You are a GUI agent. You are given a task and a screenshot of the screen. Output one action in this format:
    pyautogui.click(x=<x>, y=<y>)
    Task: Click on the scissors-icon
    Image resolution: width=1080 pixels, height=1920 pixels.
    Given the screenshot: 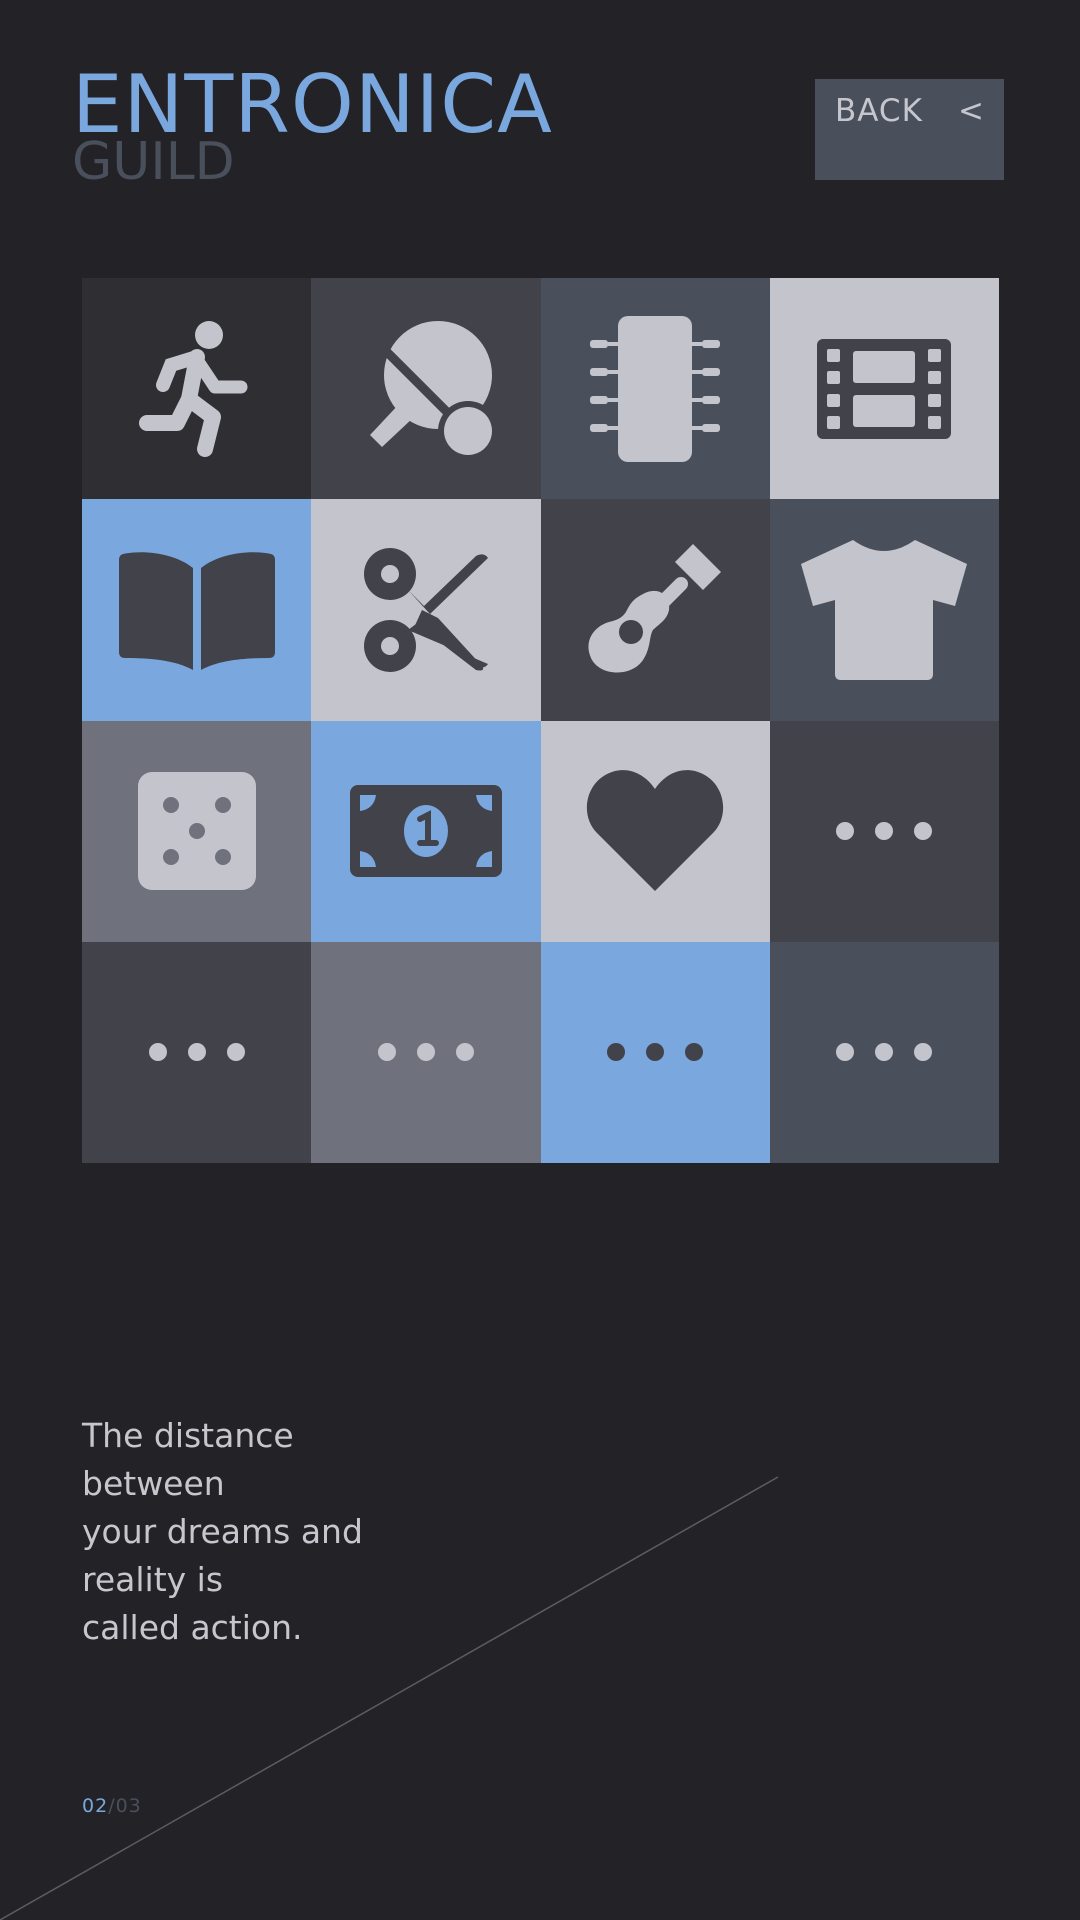 What is the action you would take?
    pyautogui.click(x=425, y=609)
    